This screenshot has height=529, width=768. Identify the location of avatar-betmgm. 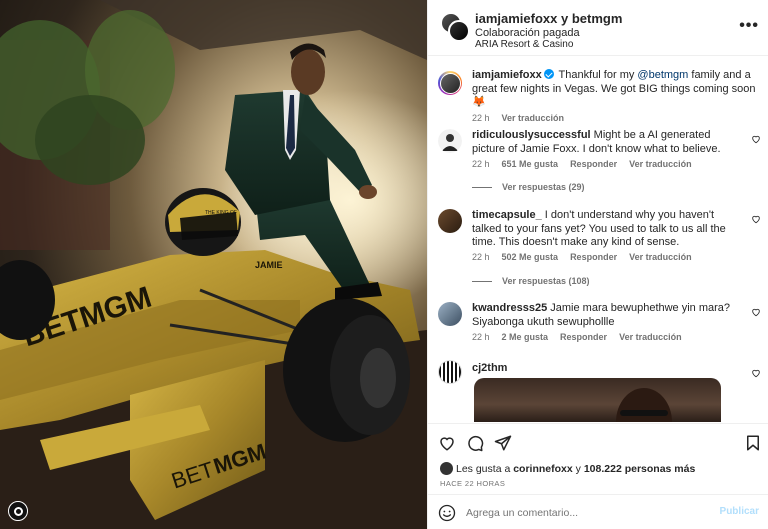
(459, 31).